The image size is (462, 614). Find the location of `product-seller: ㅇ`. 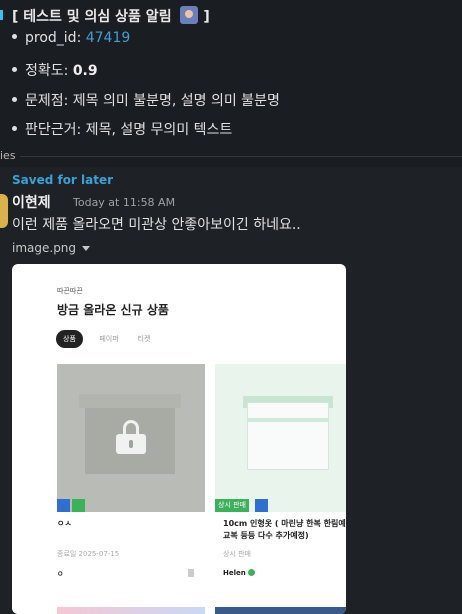

product-seller: ㅇ is located at coordinates (60, 574).